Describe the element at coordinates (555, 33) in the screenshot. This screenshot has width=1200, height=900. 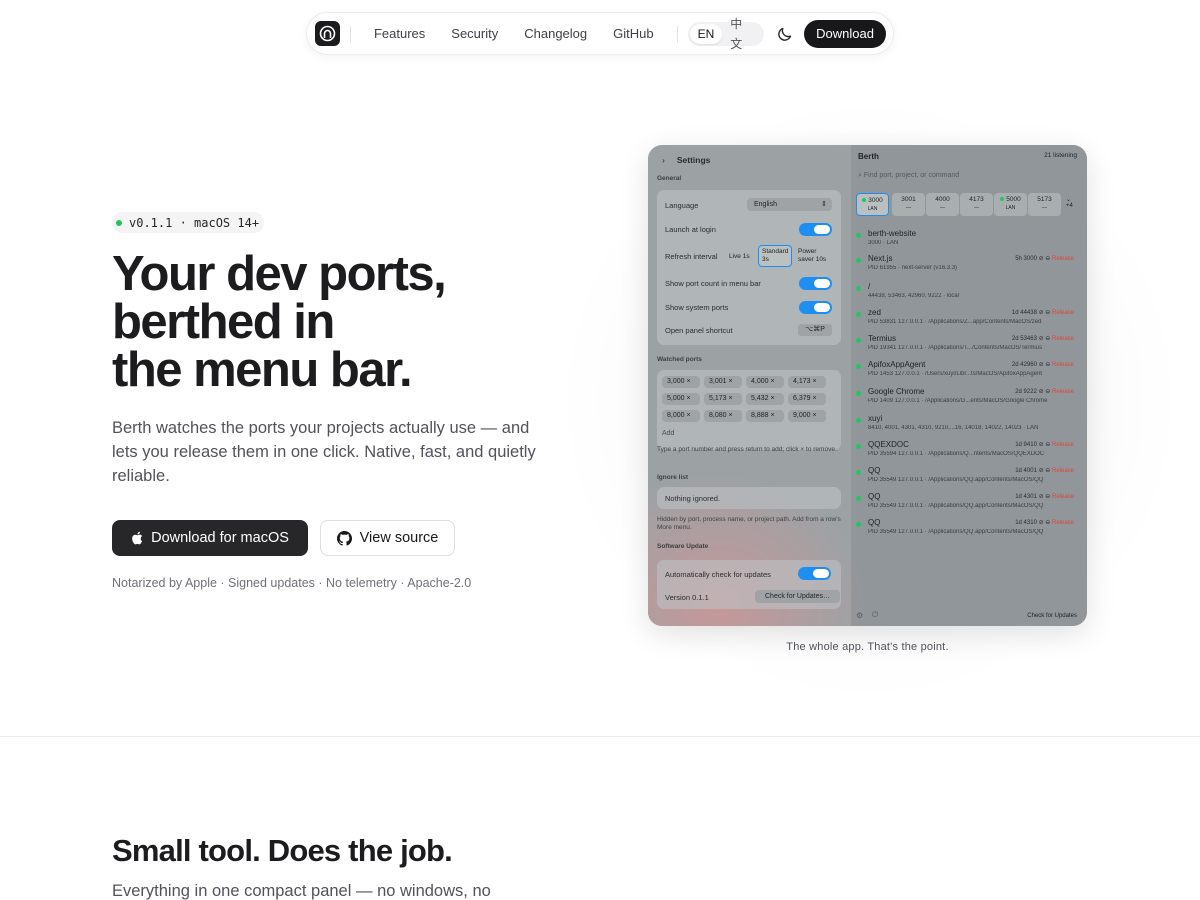
I see `nav-link-changelog: Changelog` at that location.